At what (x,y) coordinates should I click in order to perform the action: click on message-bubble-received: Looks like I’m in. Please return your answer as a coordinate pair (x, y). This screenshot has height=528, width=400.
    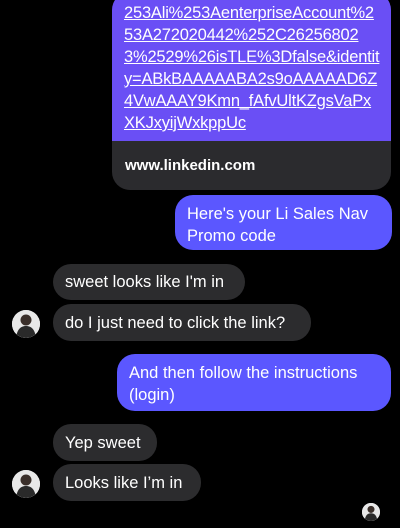
    Looking at the image, I should click on (127, 482).